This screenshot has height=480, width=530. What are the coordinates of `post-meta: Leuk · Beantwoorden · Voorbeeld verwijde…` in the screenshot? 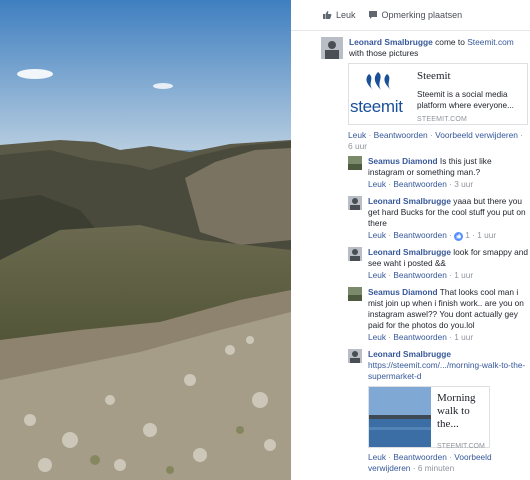 It's located at (436, 140).